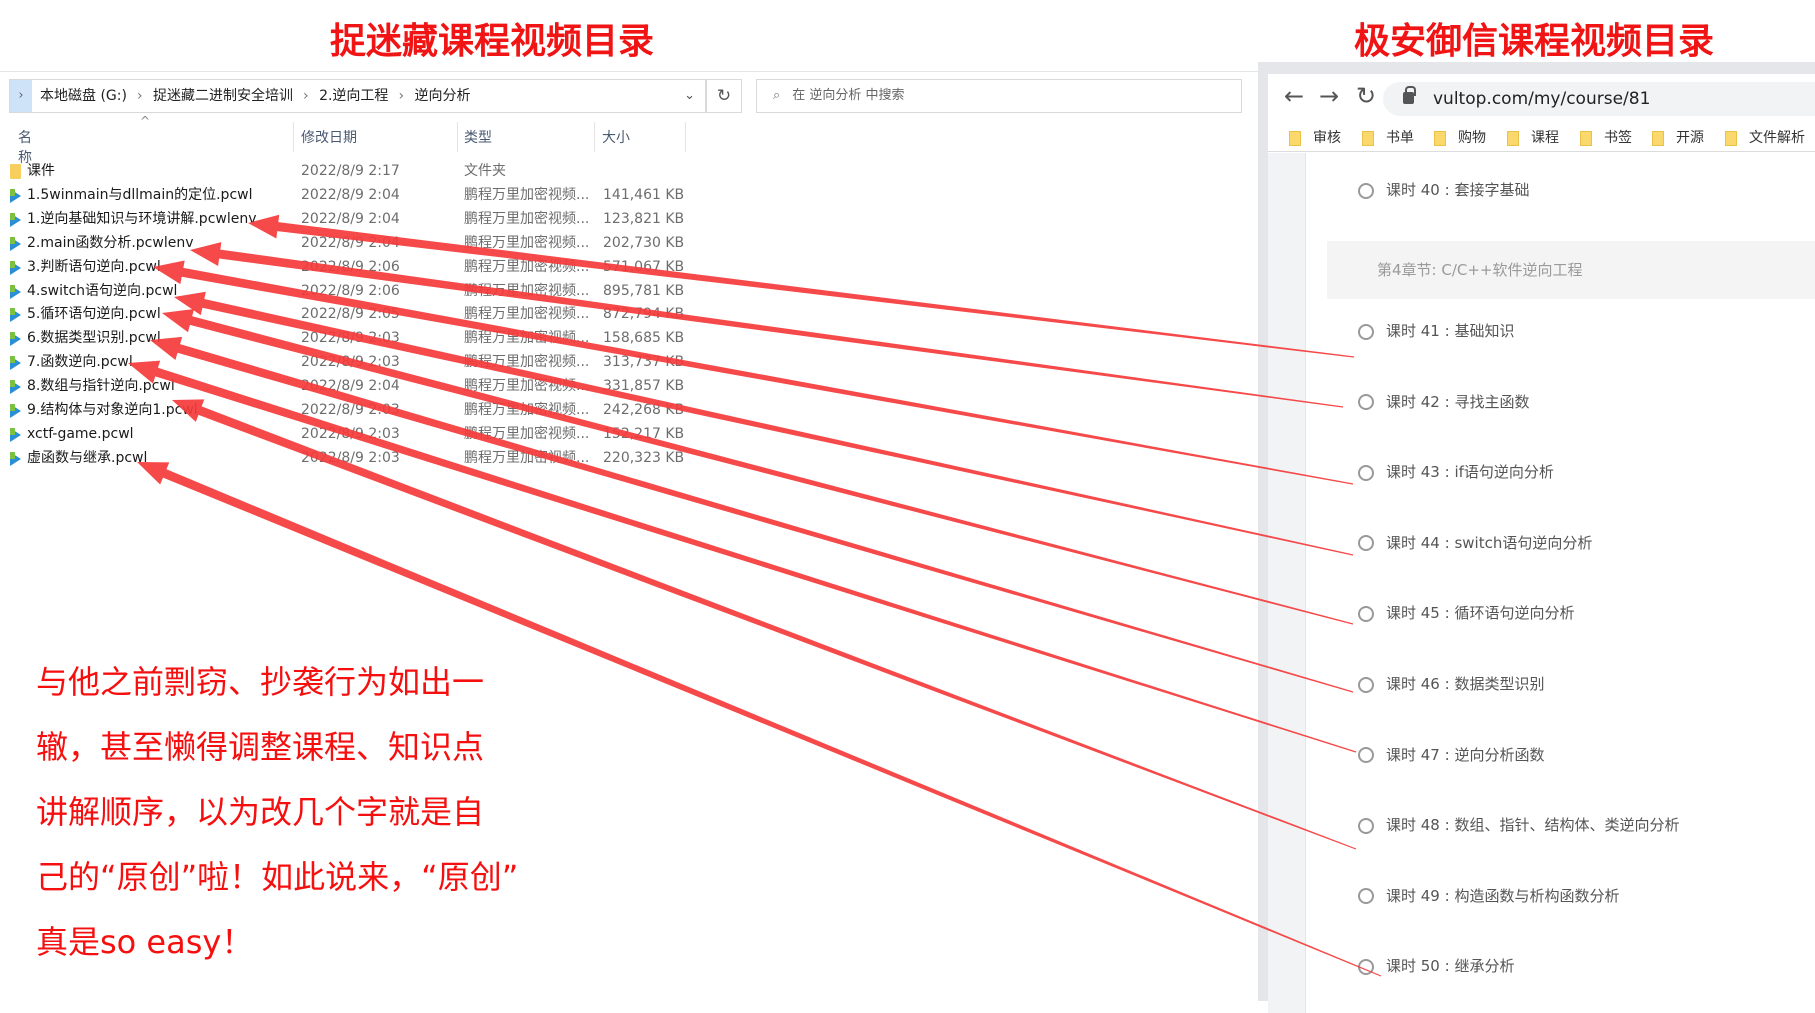 The height and width of the screenshot is (1013, 1815). Describe the element at coordinates (1294, 96) in the screenshot. I see `back-icon: ←` at that location.